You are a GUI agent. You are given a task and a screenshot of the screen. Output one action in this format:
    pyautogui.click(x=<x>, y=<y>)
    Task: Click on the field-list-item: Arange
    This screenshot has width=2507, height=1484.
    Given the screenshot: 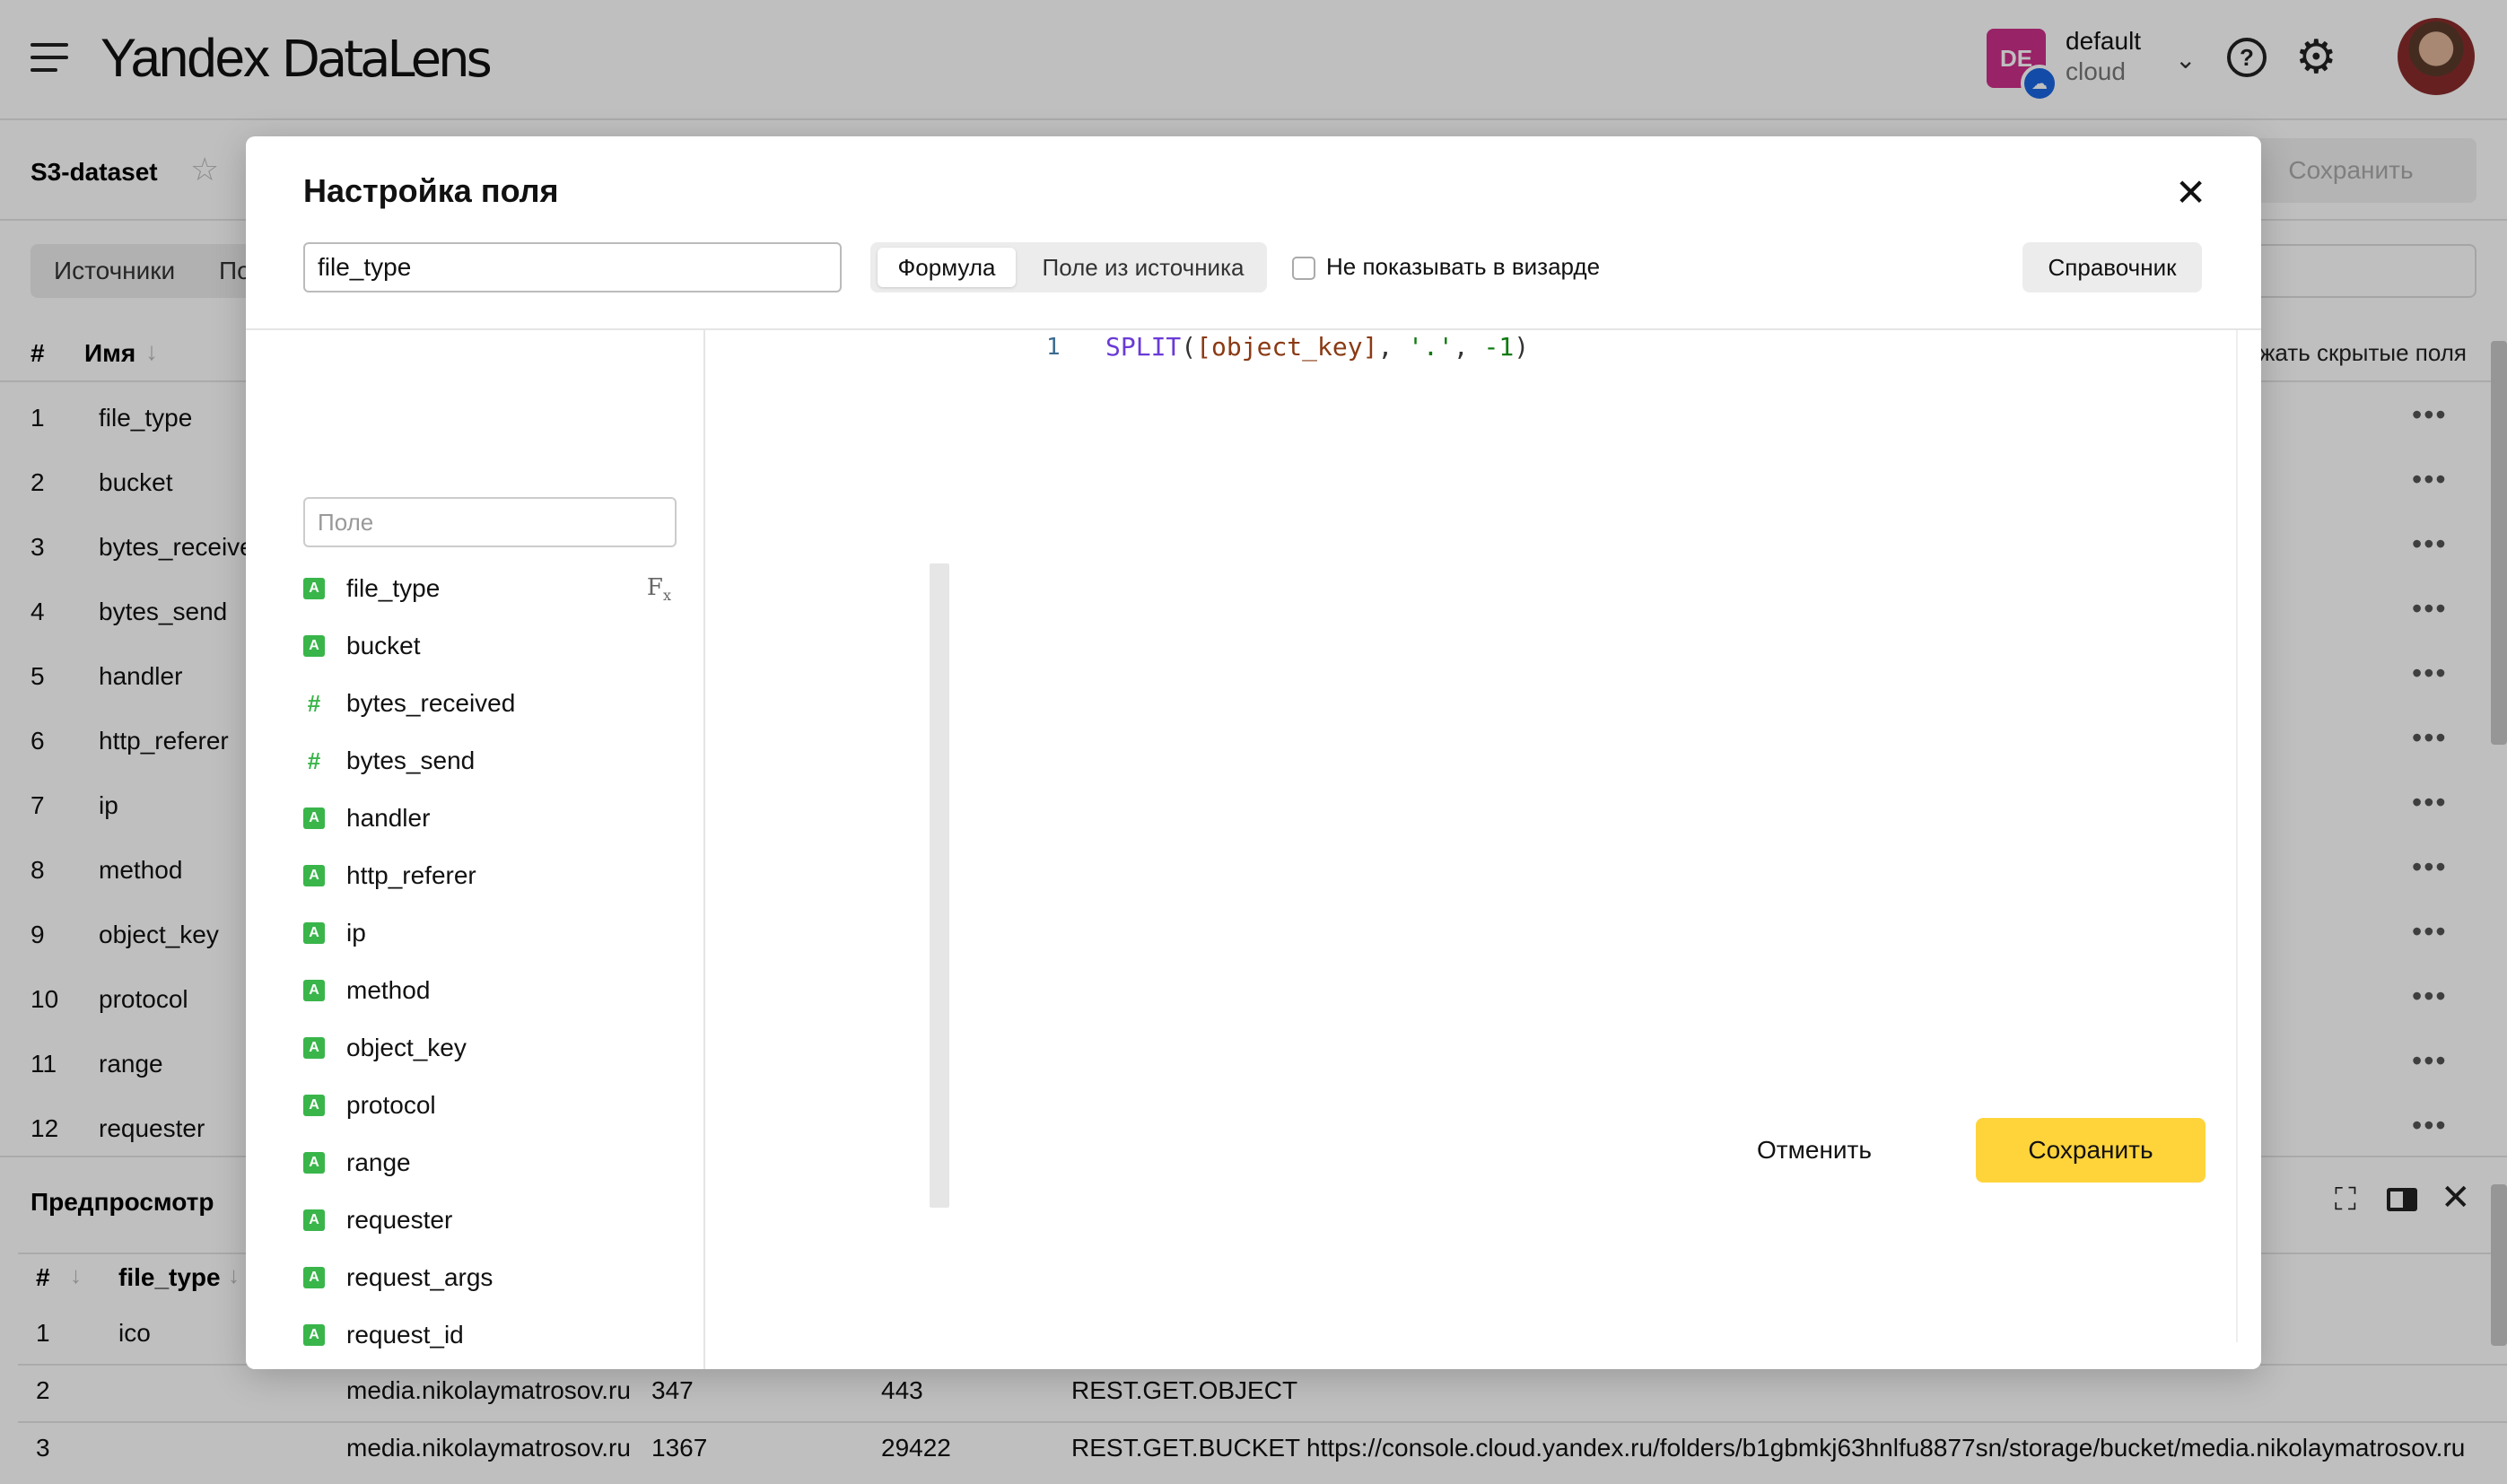 What is the action you would take?
    pyautogui.click(x=487, y=1163)
    